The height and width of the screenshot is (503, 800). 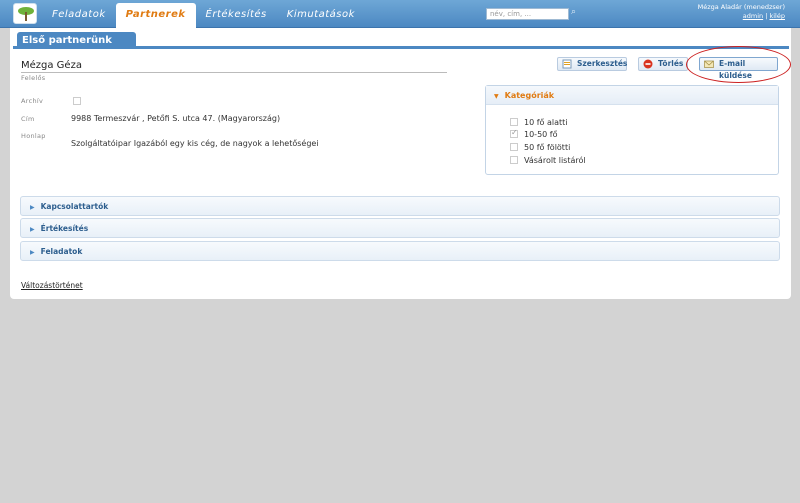 I want to click on tree-icon, so click(x=26, y=14).